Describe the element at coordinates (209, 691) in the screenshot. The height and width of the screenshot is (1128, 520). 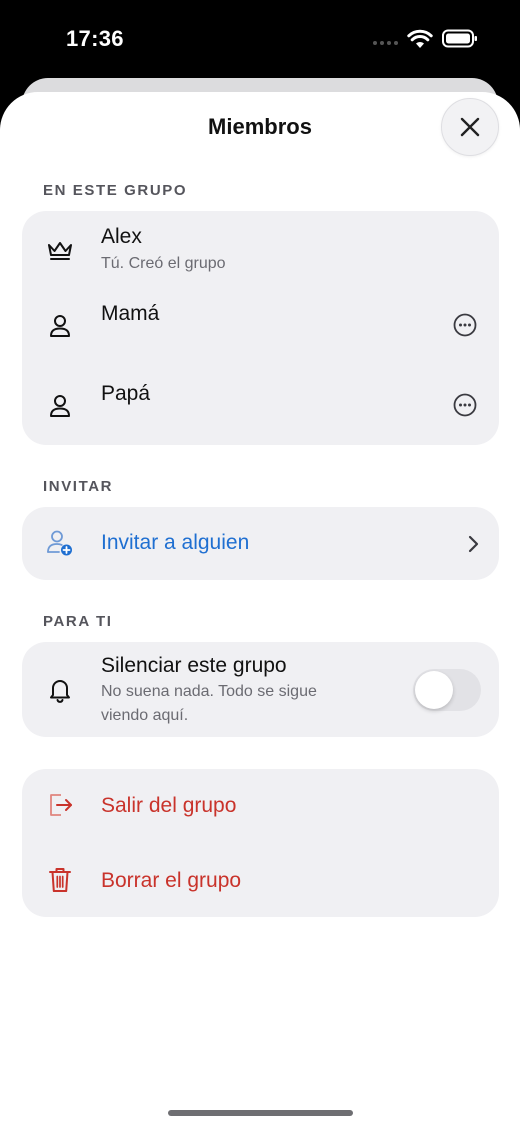
I see `mute-description-line-1: No suena nada. Todo se sigue` at that location.